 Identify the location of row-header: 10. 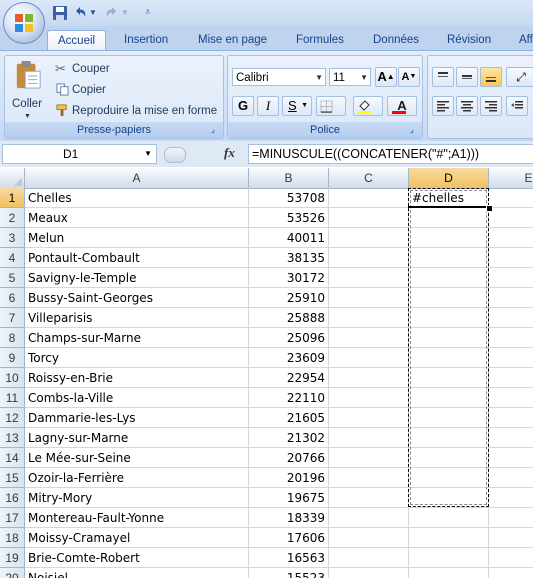
(12, 378).